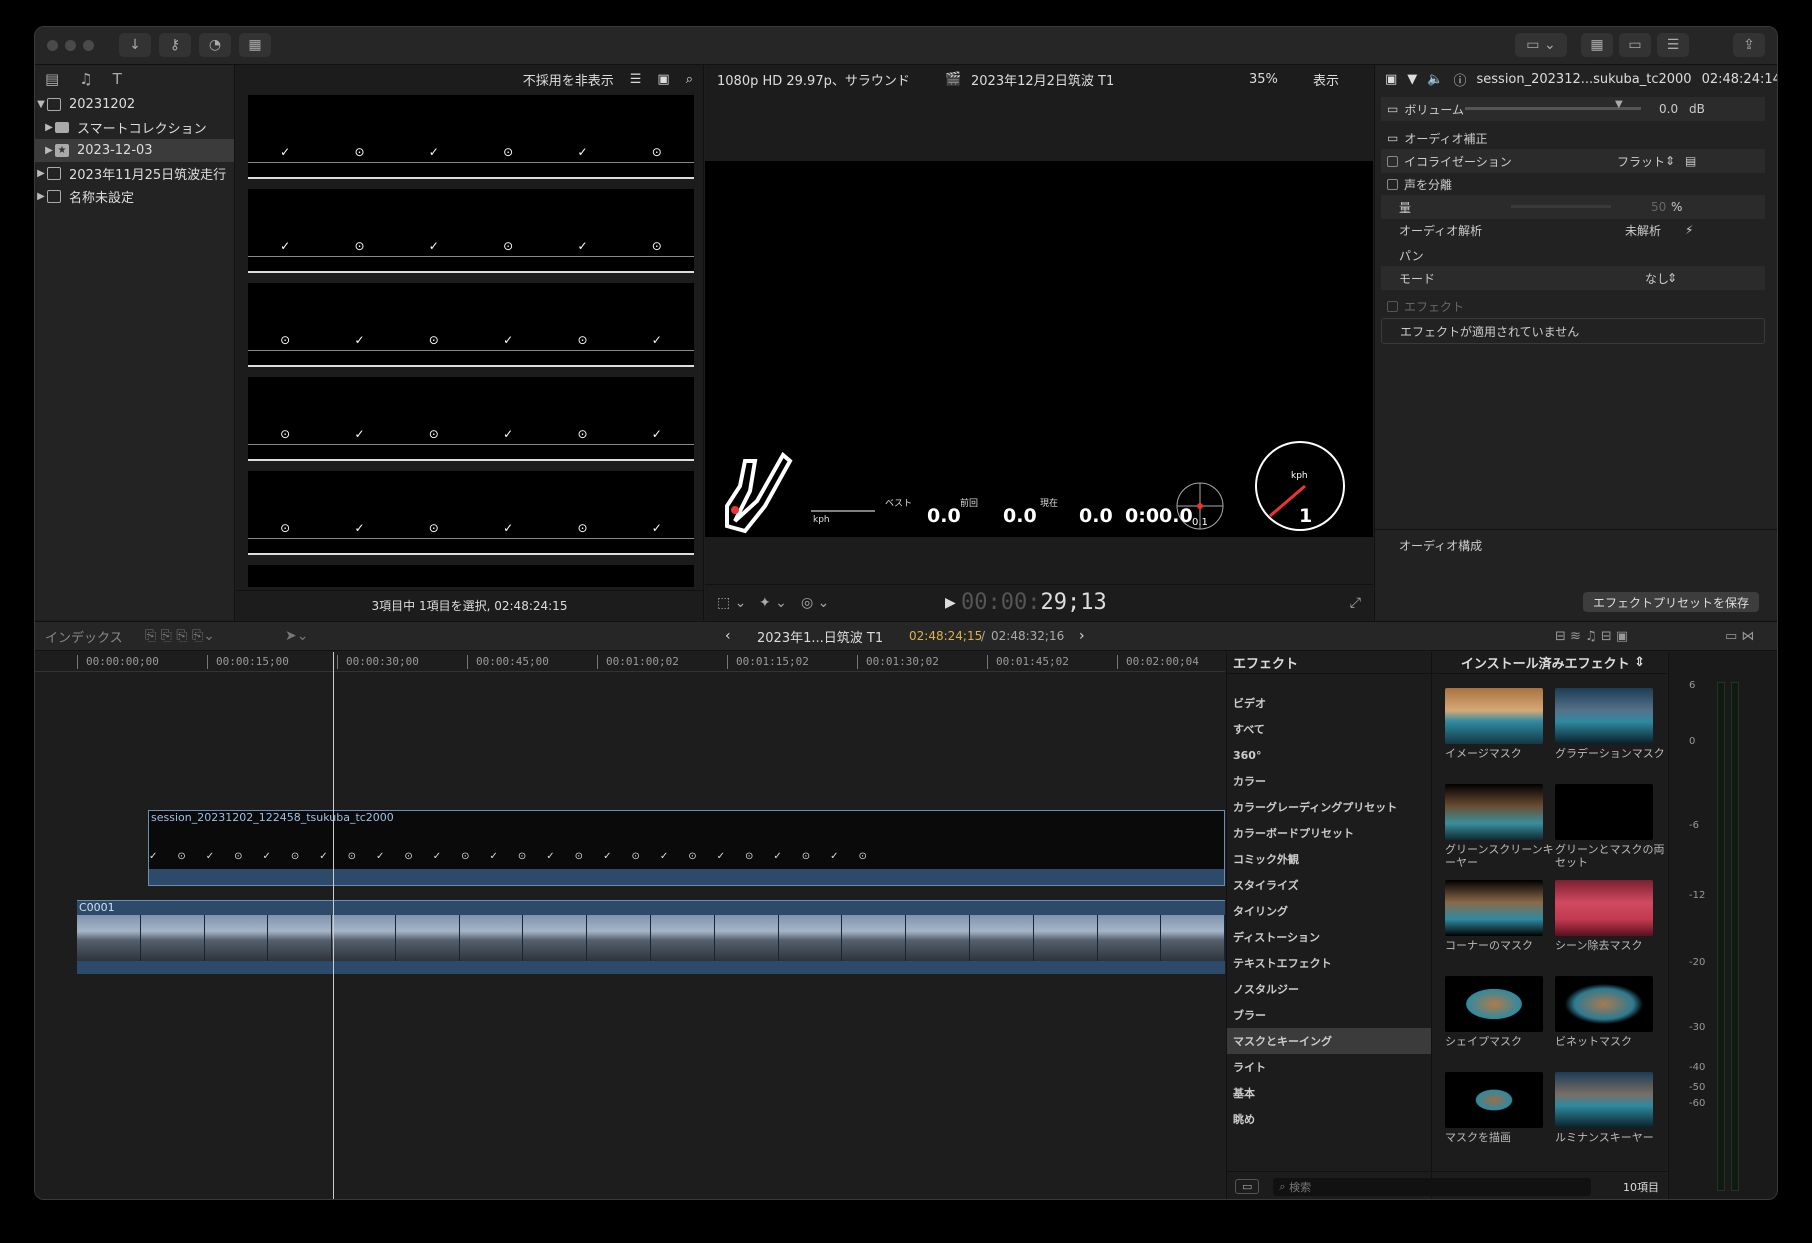  I want to click on library-item-event-2023-12-03: ▶ ★ 2023-12-03, so click(134, 150).